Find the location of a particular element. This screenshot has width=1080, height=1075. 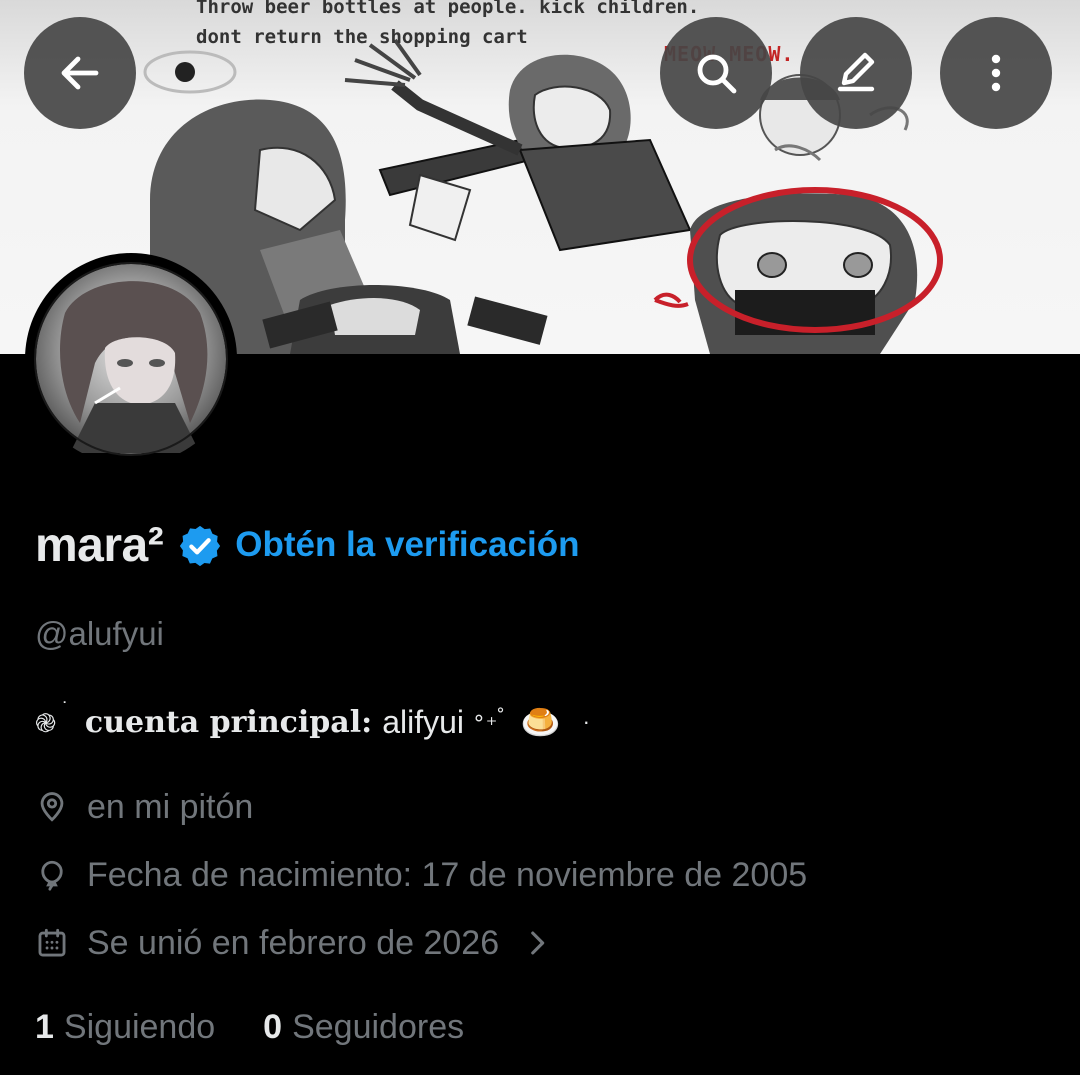

bio-sparkle: ∘₊˚ is located at coordinates (488, 717).